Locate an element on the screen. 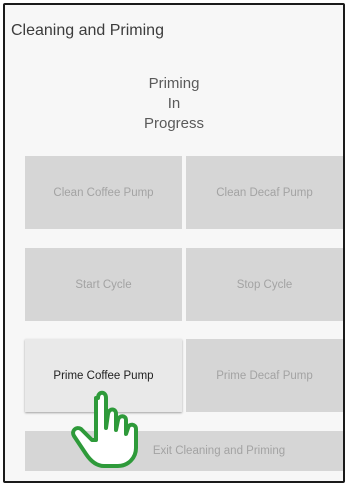  hand-pointer-icon is located at coordinates (104, 429).